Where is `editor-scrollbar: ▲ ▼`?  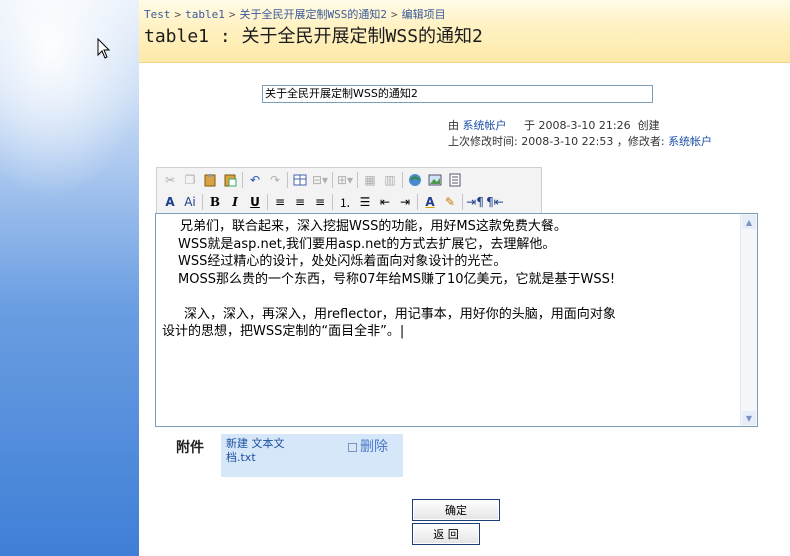
editor-scrollbar: ▲ ▼ is located at coordinates (748, 320).